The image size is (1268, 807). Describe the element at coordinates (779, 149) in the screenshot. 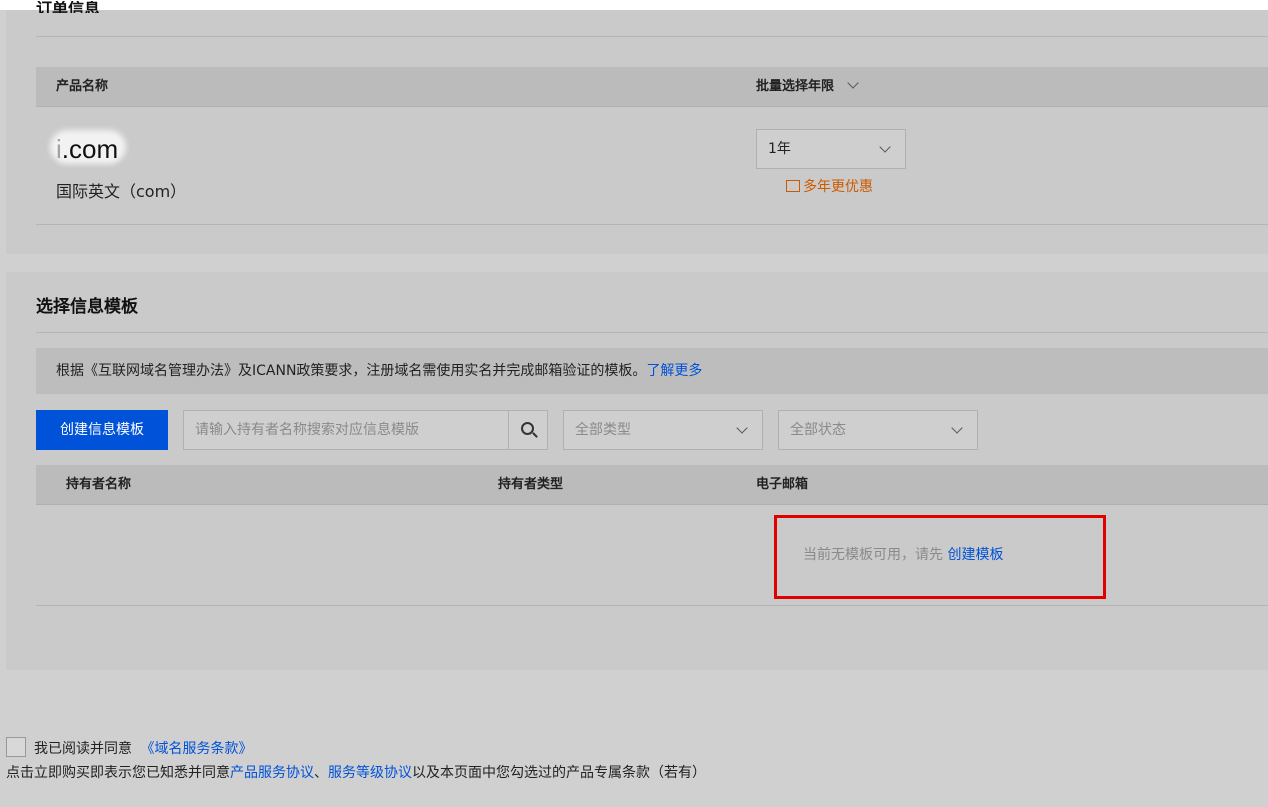

I see `years-select-value: 1年` at that location.